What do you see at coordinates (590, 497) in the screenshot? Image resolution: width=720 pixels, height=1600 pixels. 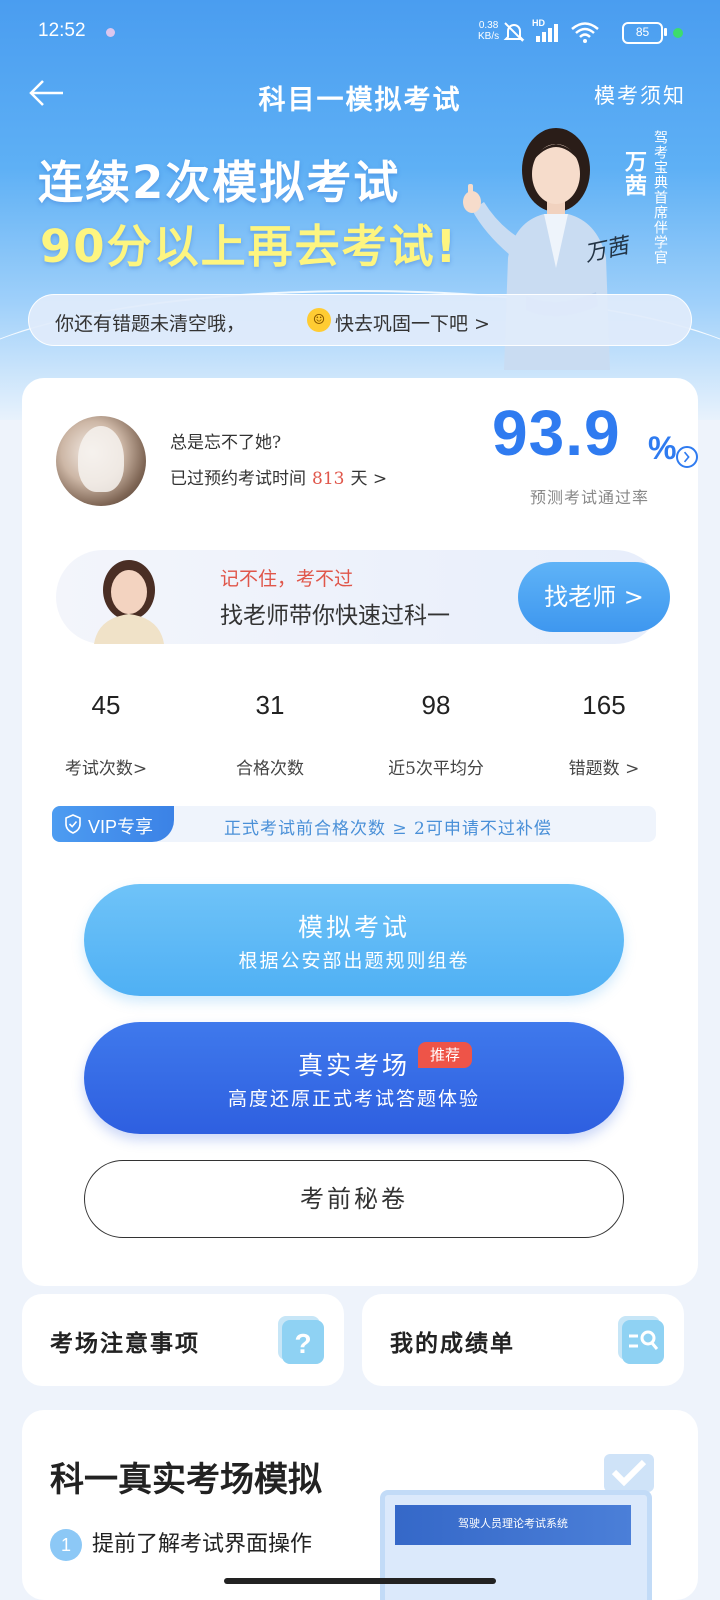 I see `pass-rate-label: 预测考试通过率` at bounding box center [590, 497].